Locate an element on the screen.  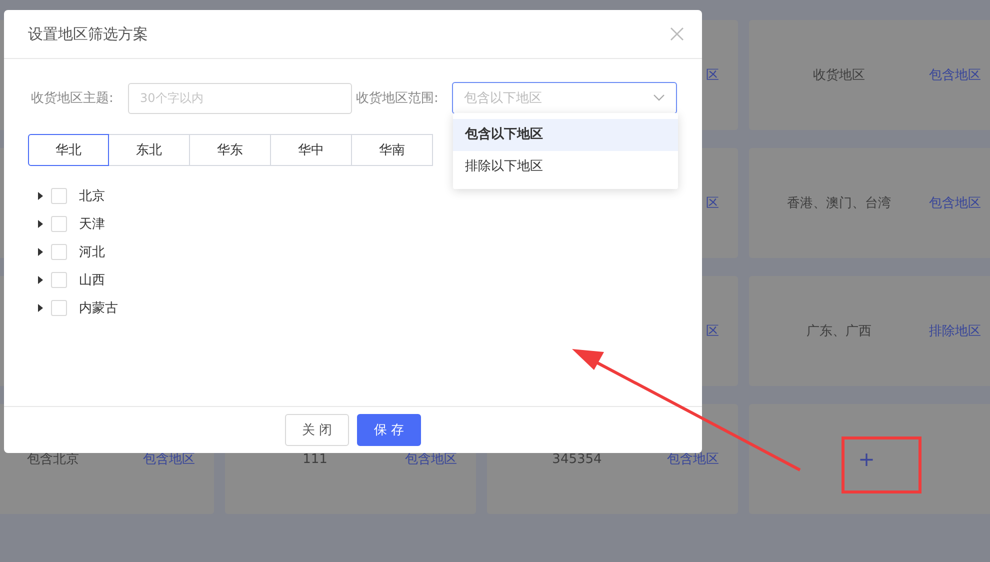
region-tab: 华北 is located at coordinates (68, 150).